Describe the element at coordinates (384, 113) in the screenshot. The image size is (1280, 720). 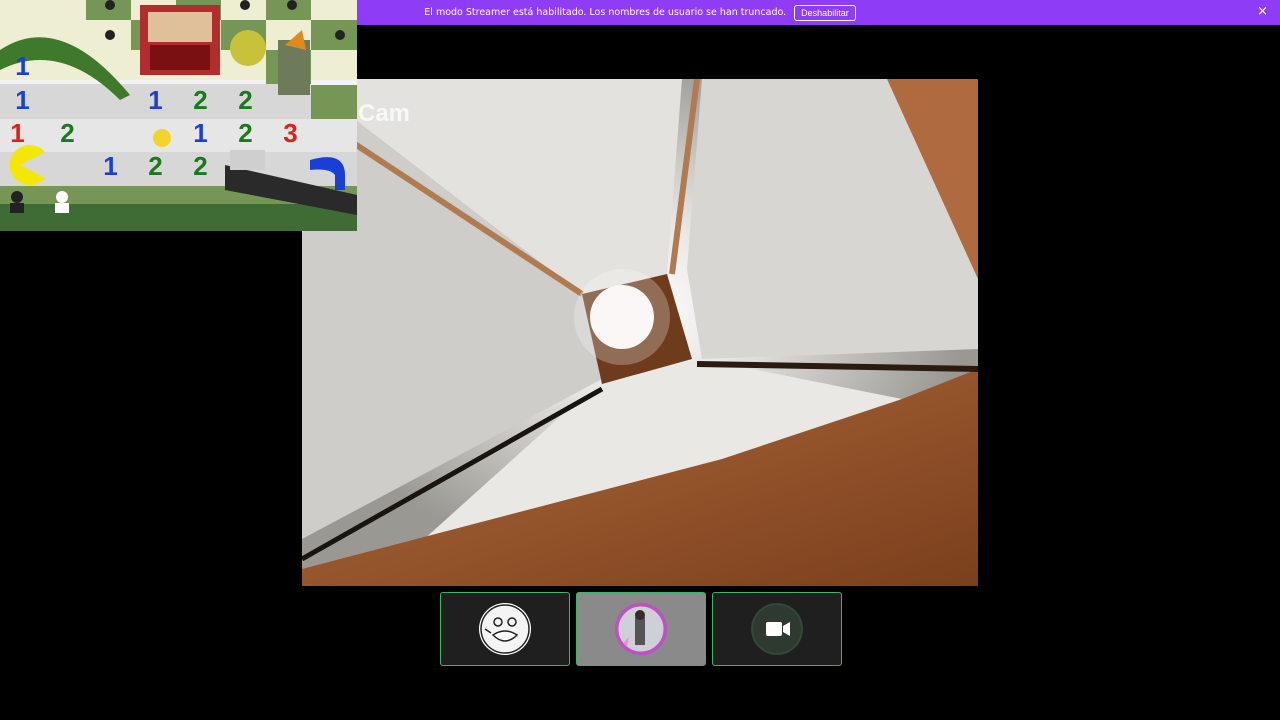
I see `camera-label: Cam` at that location.